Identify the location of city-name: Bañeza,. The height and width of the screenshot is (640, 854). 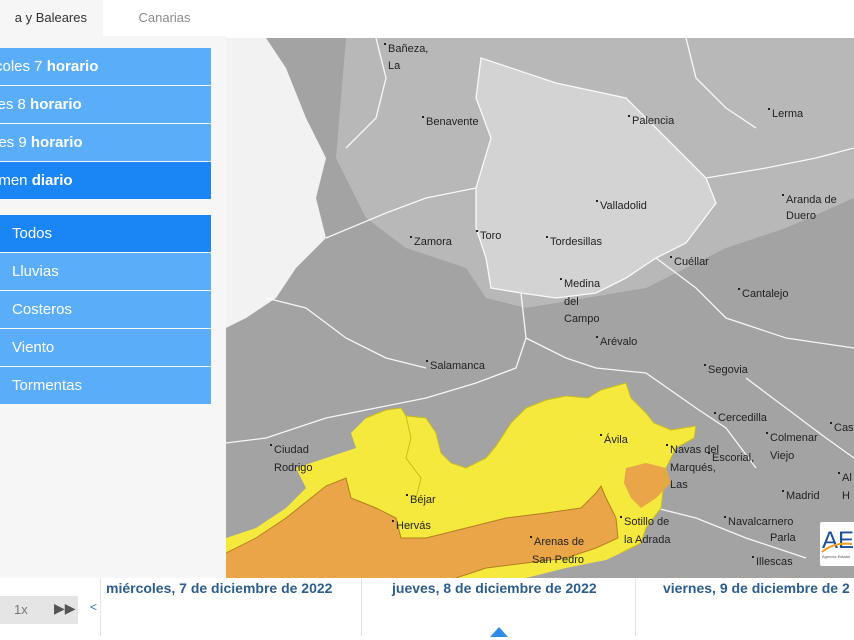
(408, 49).